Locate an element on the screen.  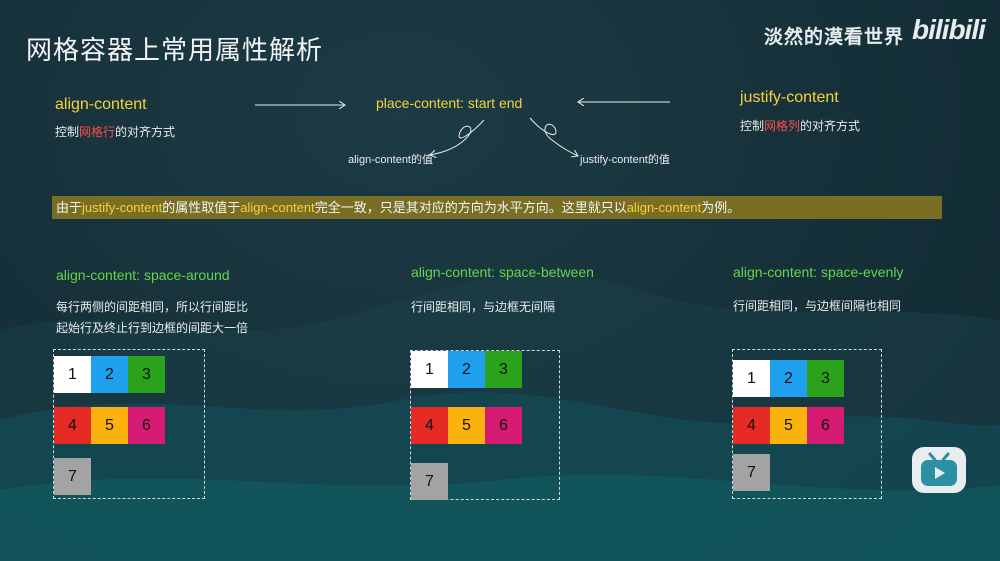
grid-container-space-around: 1 2 3 4 5 6 7 is located at coordinates (129, 424).